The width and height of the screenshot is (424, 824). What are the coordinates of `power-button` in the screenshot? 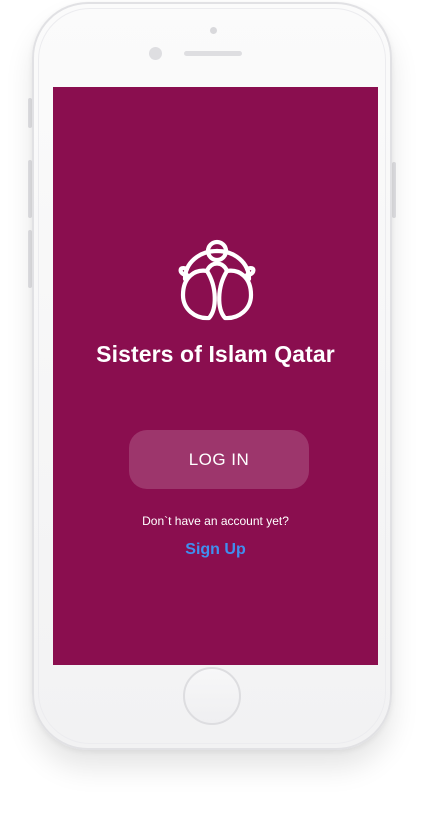 It's located at (394, 190).